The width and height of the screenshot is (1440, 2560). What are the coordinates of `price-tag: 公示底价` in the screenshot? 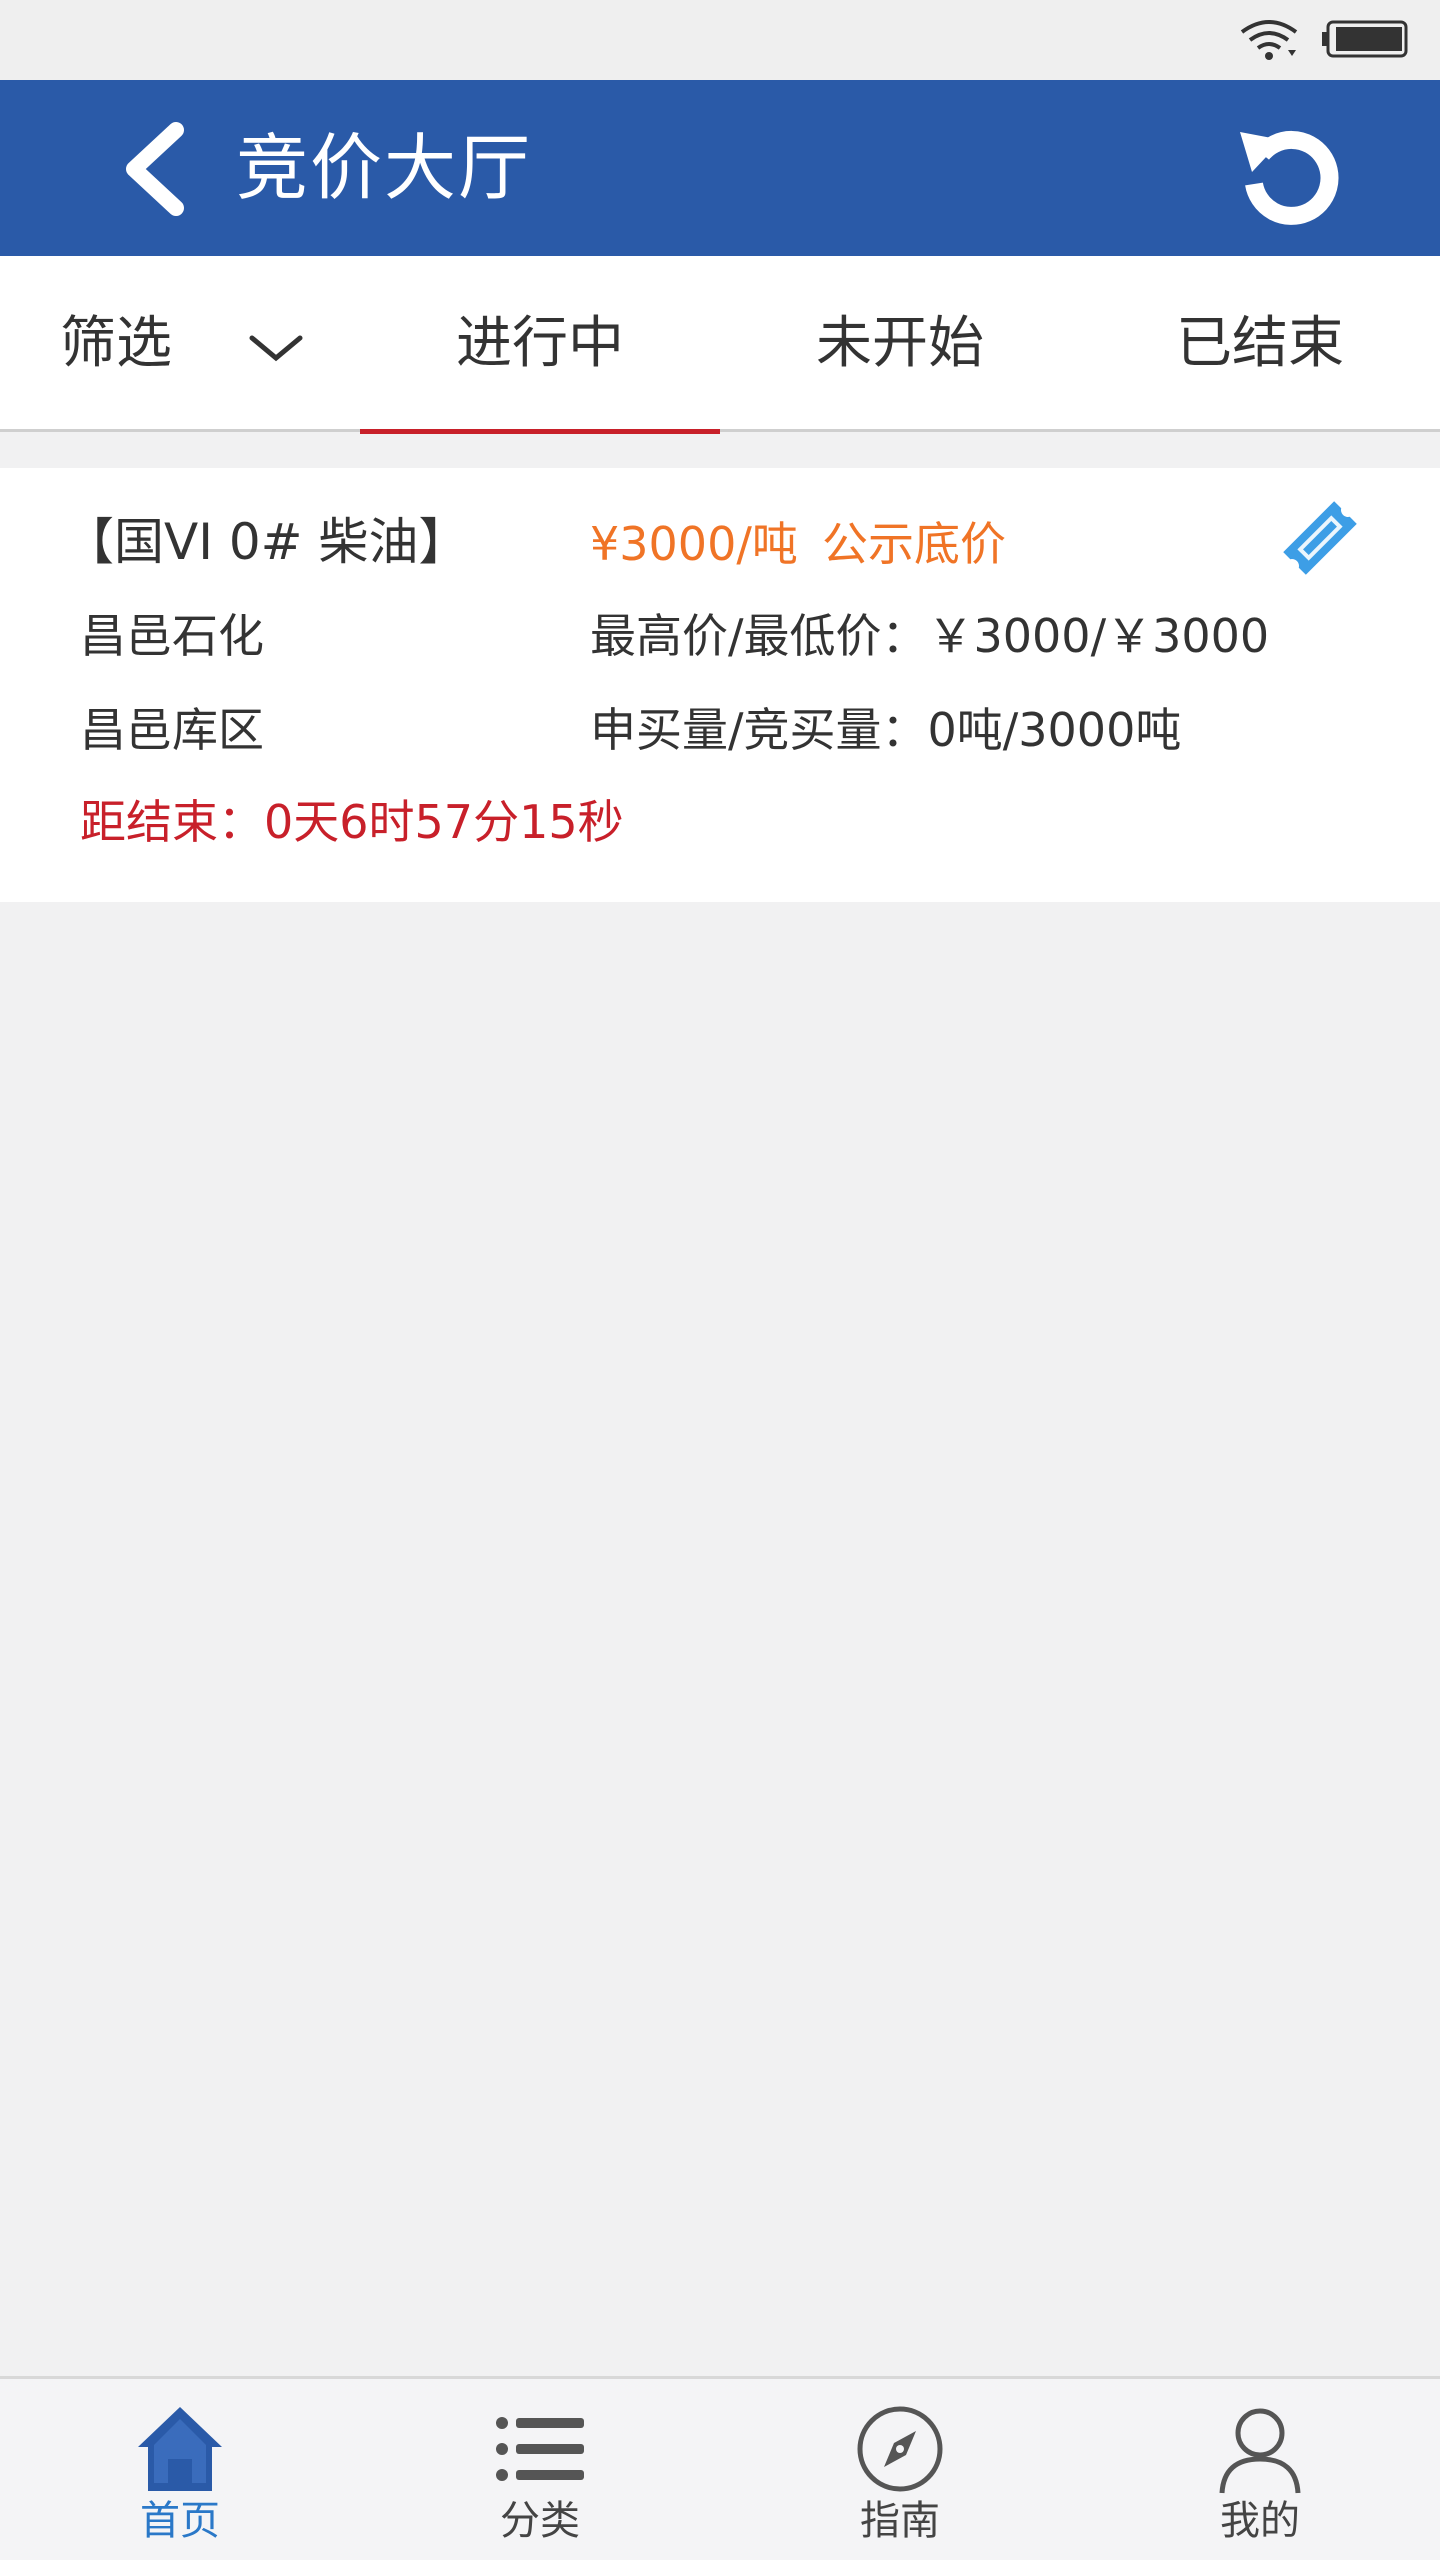 It's located at (914, 544).